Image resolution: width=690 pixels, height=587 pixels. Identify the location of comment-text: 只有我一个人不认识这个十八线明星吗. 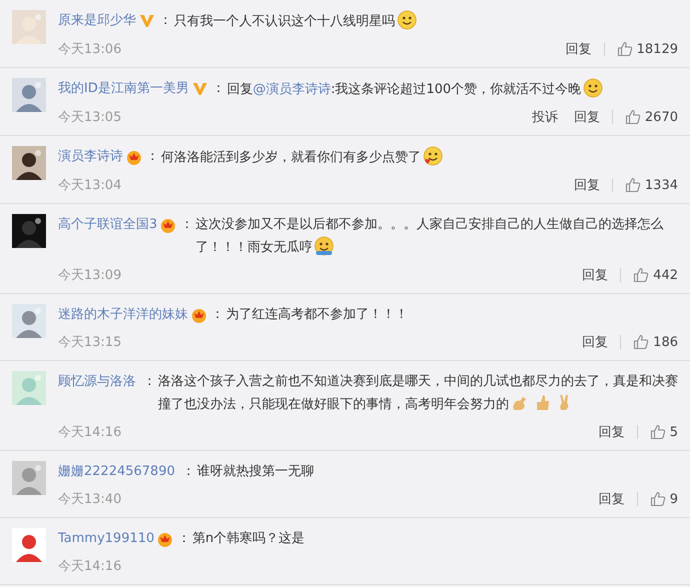
(284, 21).